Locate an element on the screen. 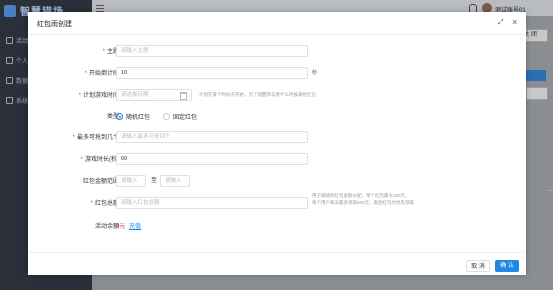 The image size is (553, 290). menu-toggle-icon is located at coordinates (100, 8).